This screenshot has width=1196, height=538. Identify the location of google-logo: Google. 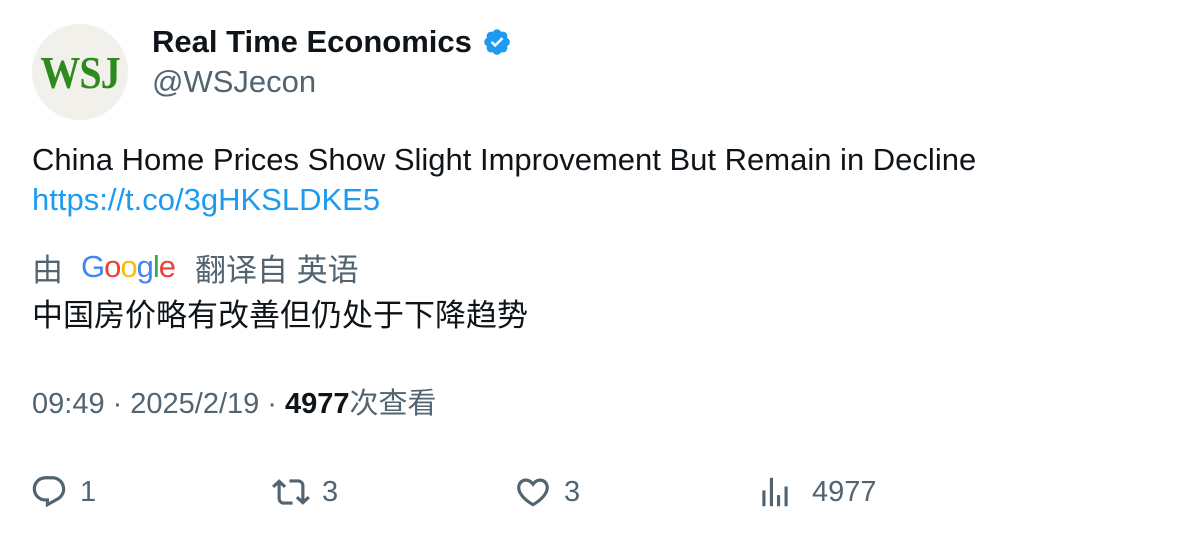
(128, 267).